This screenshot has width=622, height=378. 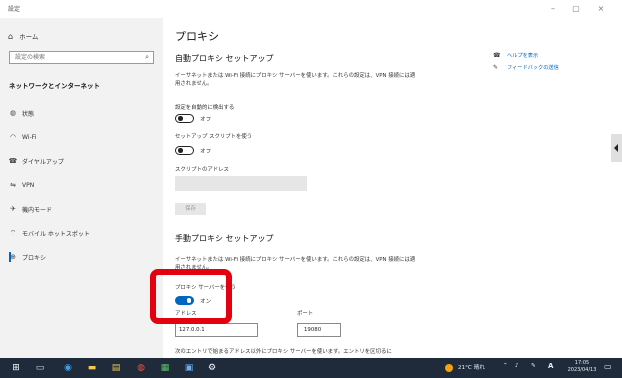 I want to click on port-label: ポート, so click(x=305, y=314).